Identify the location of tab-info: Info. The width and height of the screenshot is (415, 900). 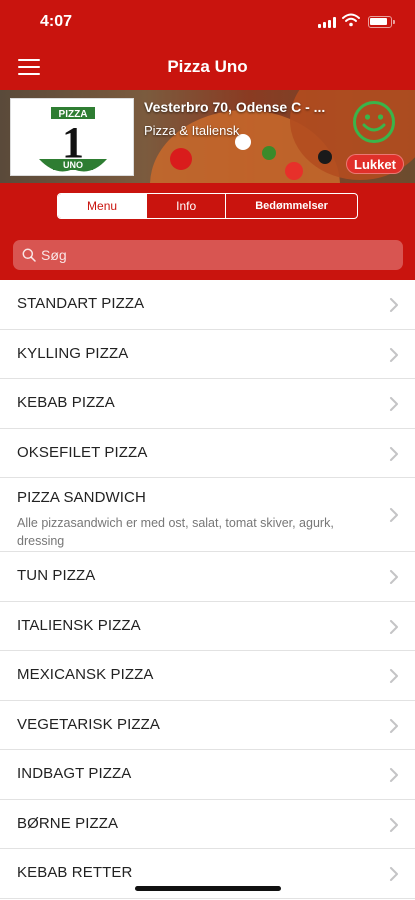
(185, 206).